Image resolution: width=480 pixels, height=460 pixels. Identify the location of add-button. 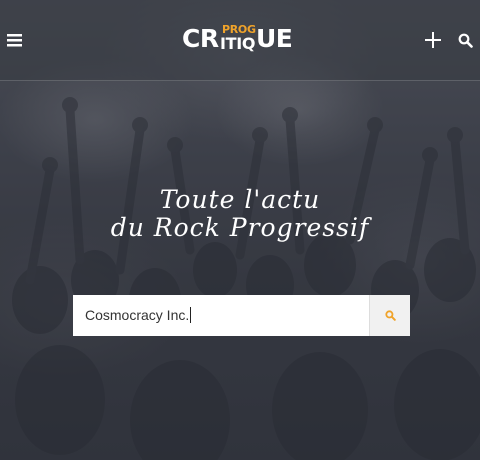
(433, 40).